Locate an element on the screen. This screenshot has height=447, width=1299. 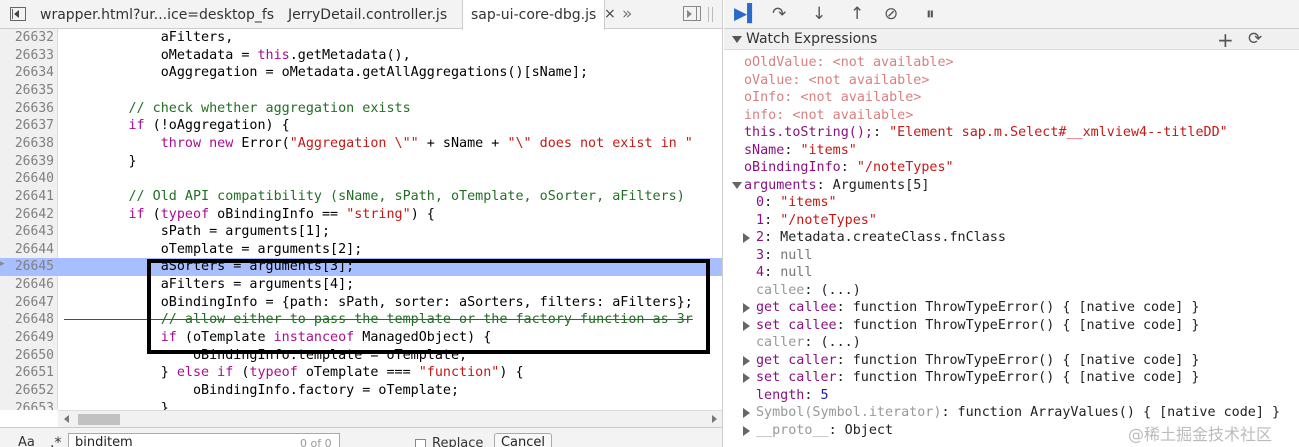
tab-close-icon: × is located at coordinates (610, 14).